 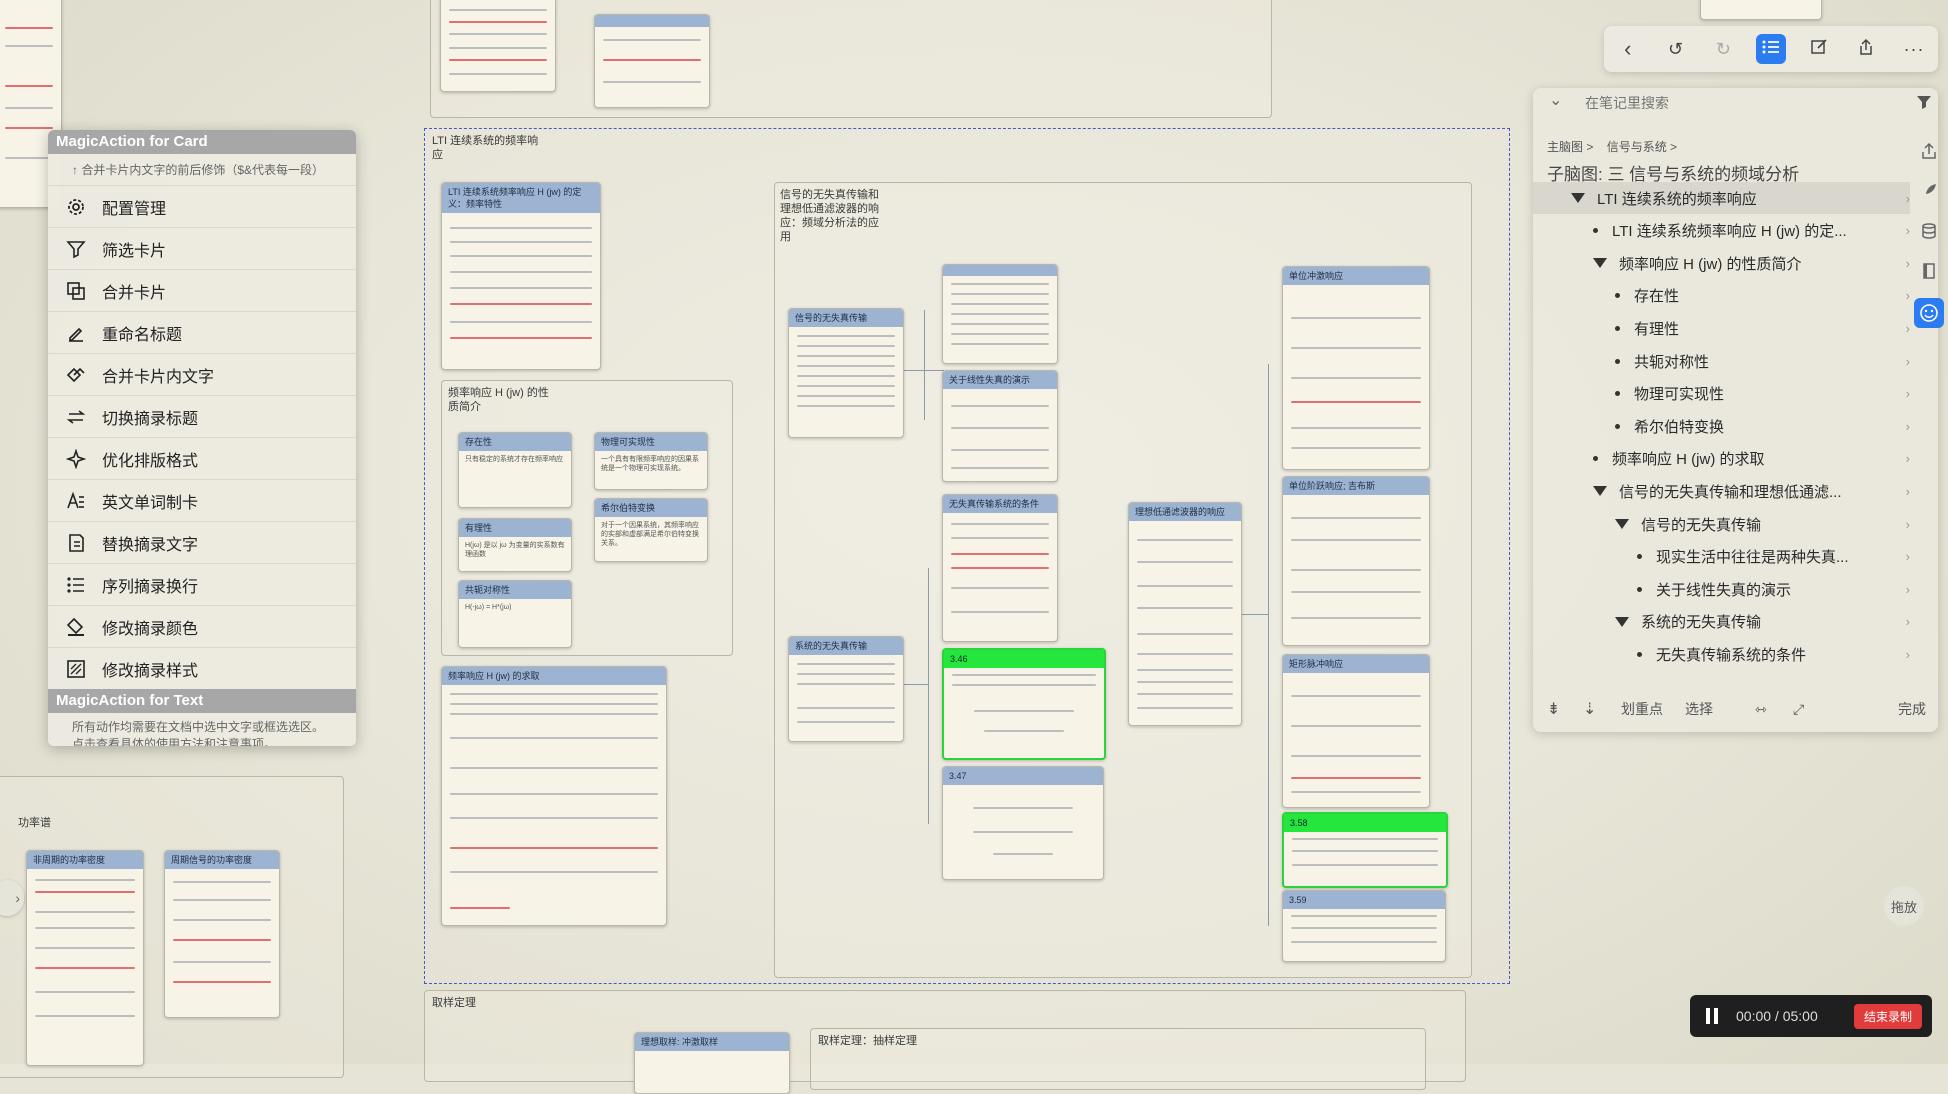 What do you see at coordinates (1721, 524) in the screenshot?
I see `outline-branch-row: 信号的无失真传输 ›` at bounding box center [1721, 524].